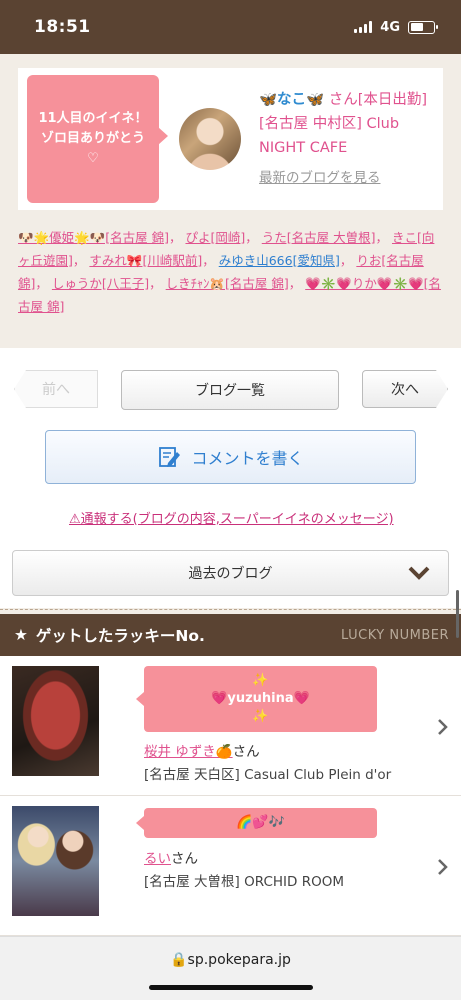 This screenshot has height=1000, width=461. I want to click on past-blog-dropdown: 過去のブログ, so click(230, 573).